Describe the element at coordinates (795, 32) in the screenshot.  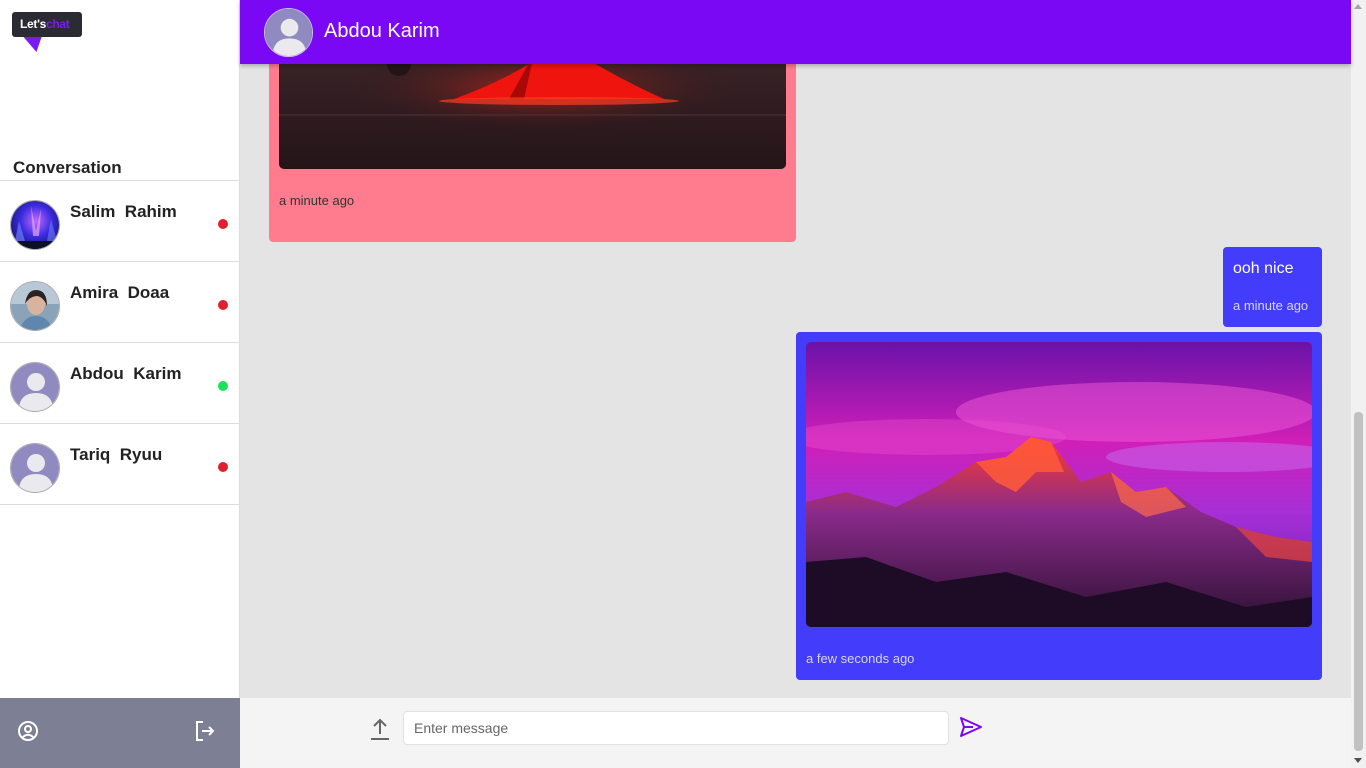
I see `chat-header: Abdou Karim` at that location.